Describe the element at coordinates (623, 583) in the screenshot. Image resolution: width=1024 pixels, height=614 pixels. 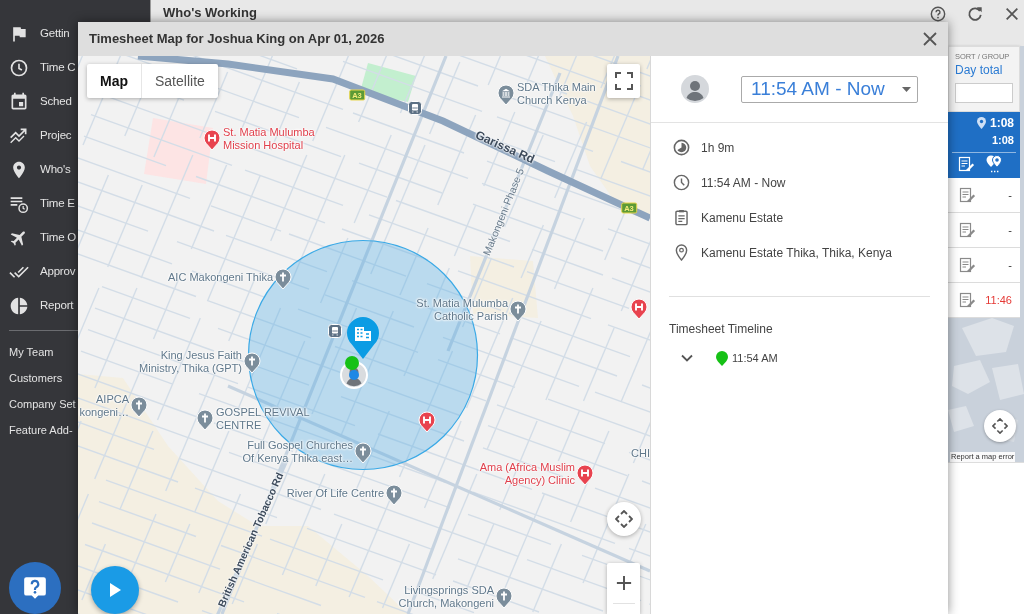
I see `plus-icon` at that location.